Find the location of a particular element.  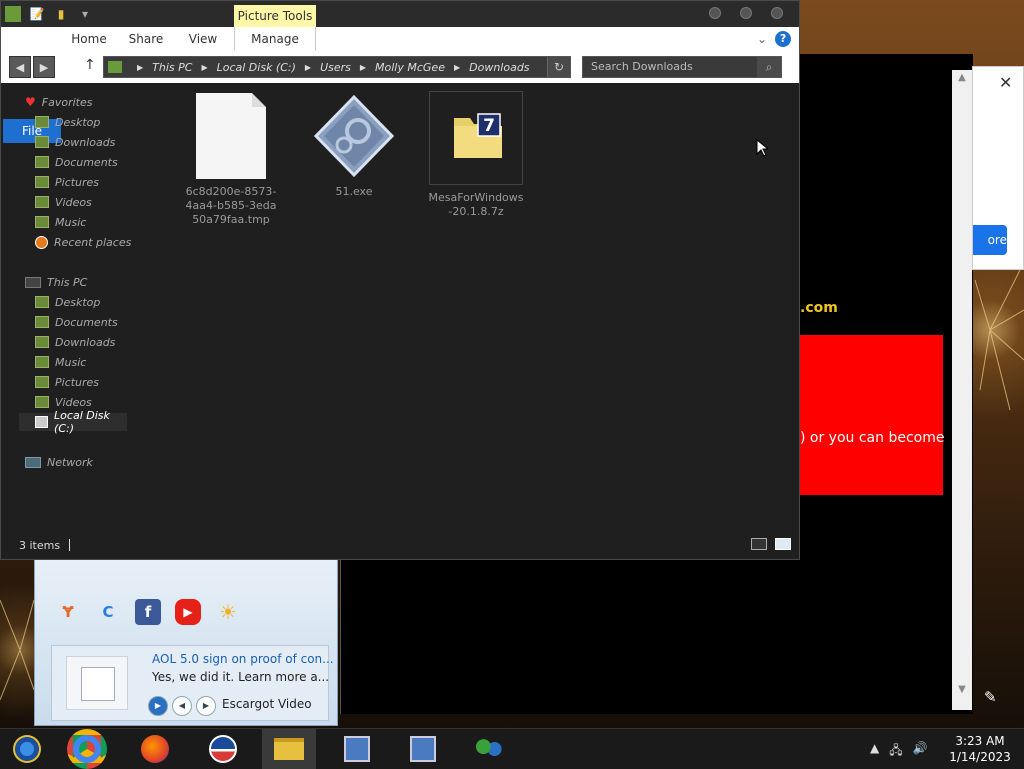

ribbon-expand-icon: ⌄ is located at coordinates (762, 39).